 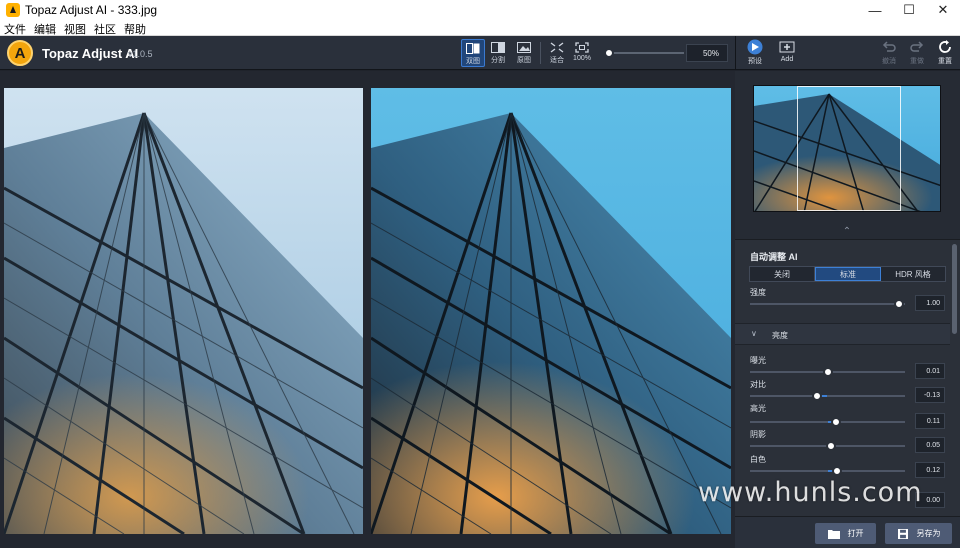 I want to click on app-icon, so click(x=13, y=10).